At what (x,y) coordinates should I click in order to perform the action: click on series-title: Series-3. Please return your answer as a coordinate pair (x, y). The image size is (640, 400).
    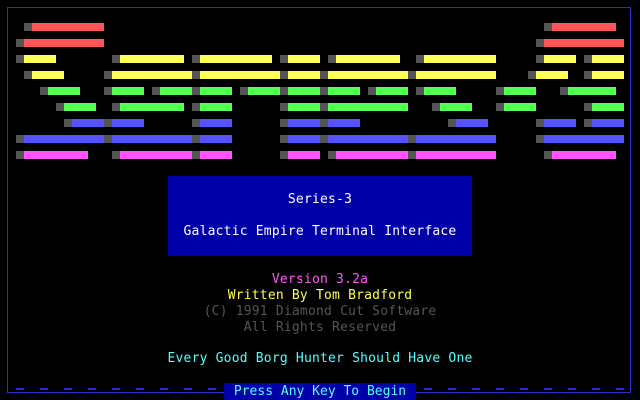
    Looking at the image, I should click on (320, 199).